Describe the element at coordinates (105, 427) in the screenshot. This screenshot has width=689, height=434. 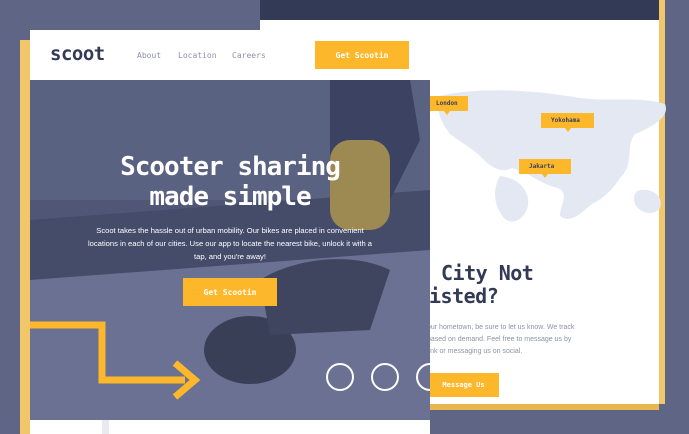
I see `section-marker` at that location.